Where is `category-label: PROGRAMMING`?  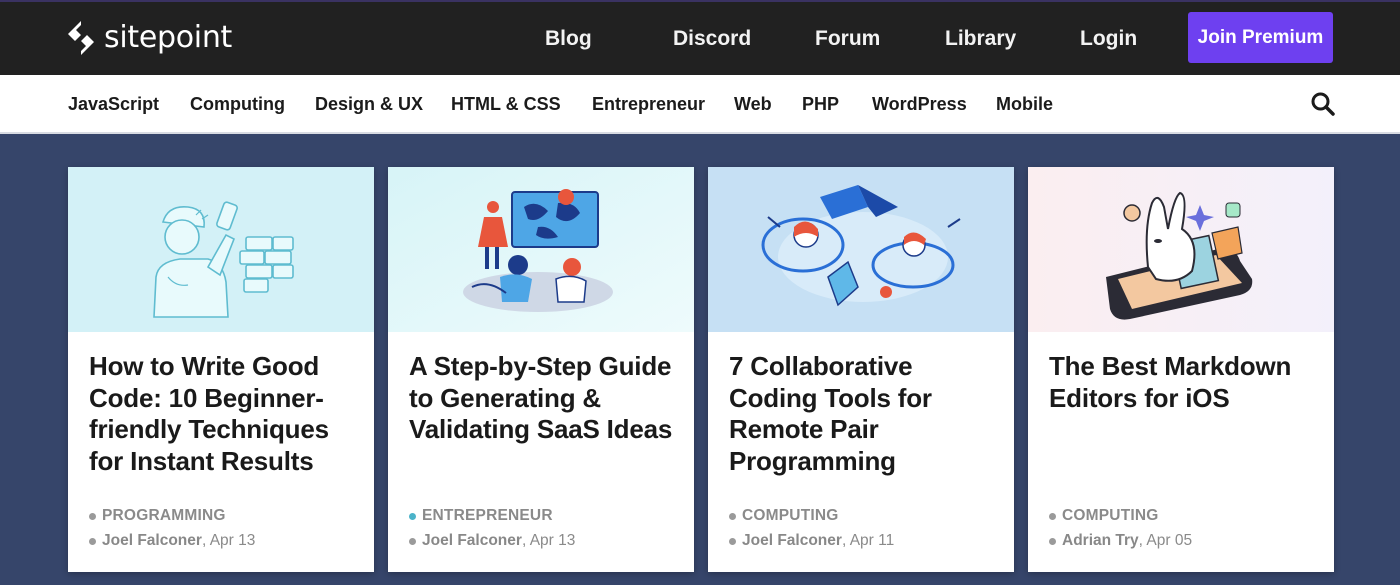 category-label: PROGRAMMING is located at coordinates (164, 515).